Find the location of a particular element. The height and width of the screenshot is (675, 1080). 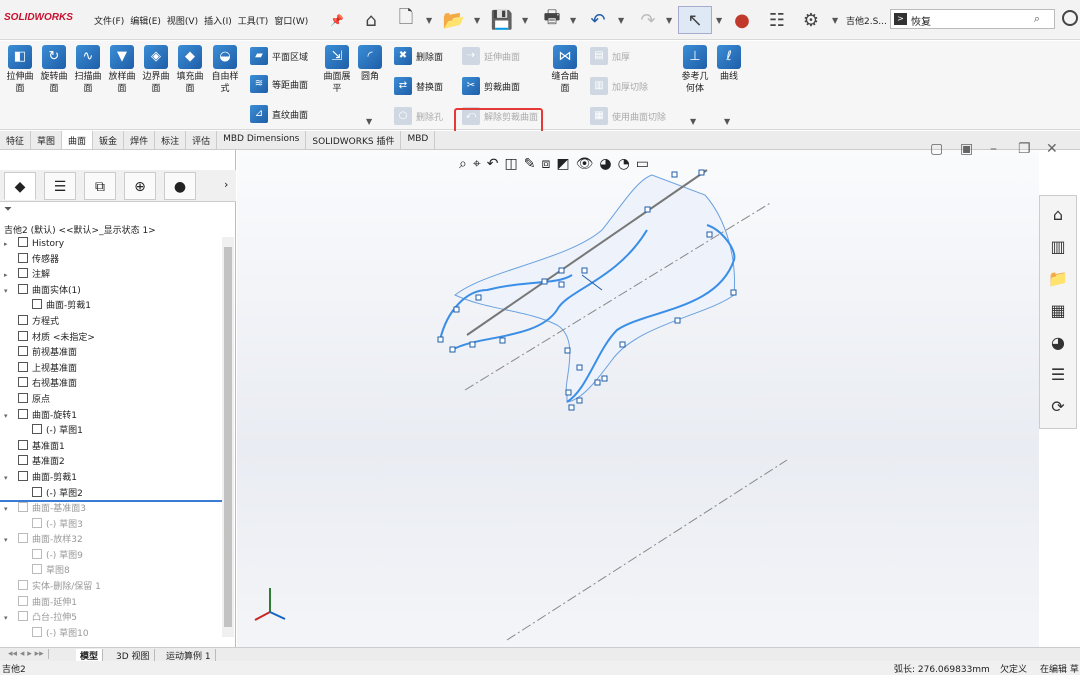

tree-item: 草图8 is located at coordinates (111, 572).